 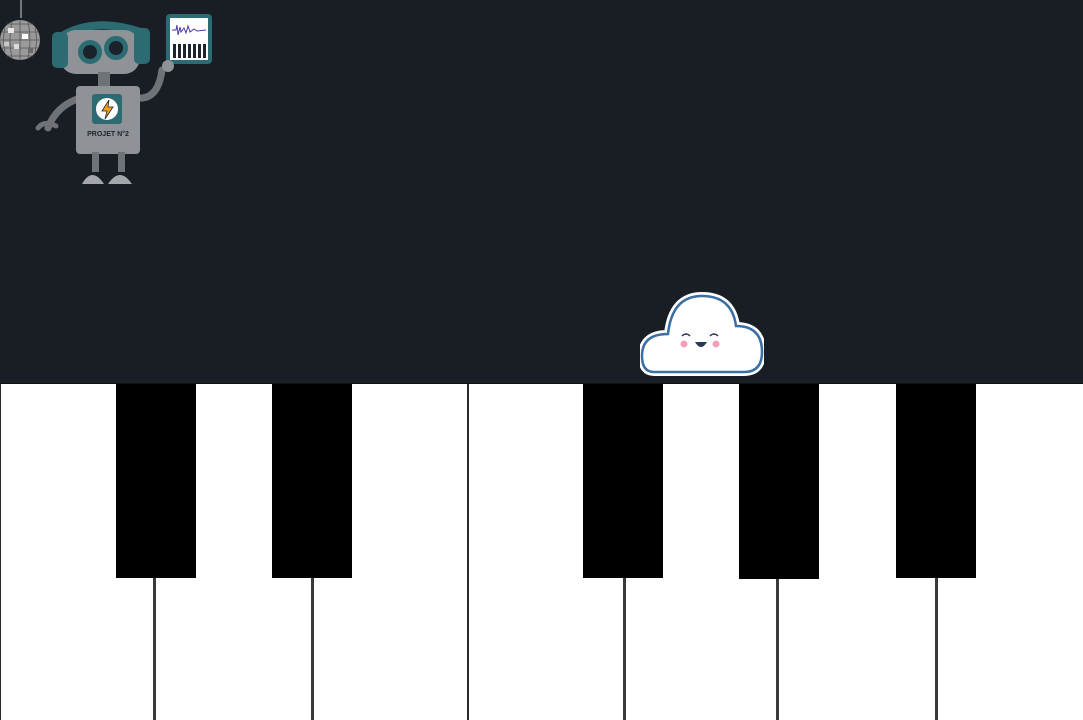 What do you see at coordinates (936, 481) in the screenshot?
I see `piano-key-a-sharp` at bounding box center [936, 481].